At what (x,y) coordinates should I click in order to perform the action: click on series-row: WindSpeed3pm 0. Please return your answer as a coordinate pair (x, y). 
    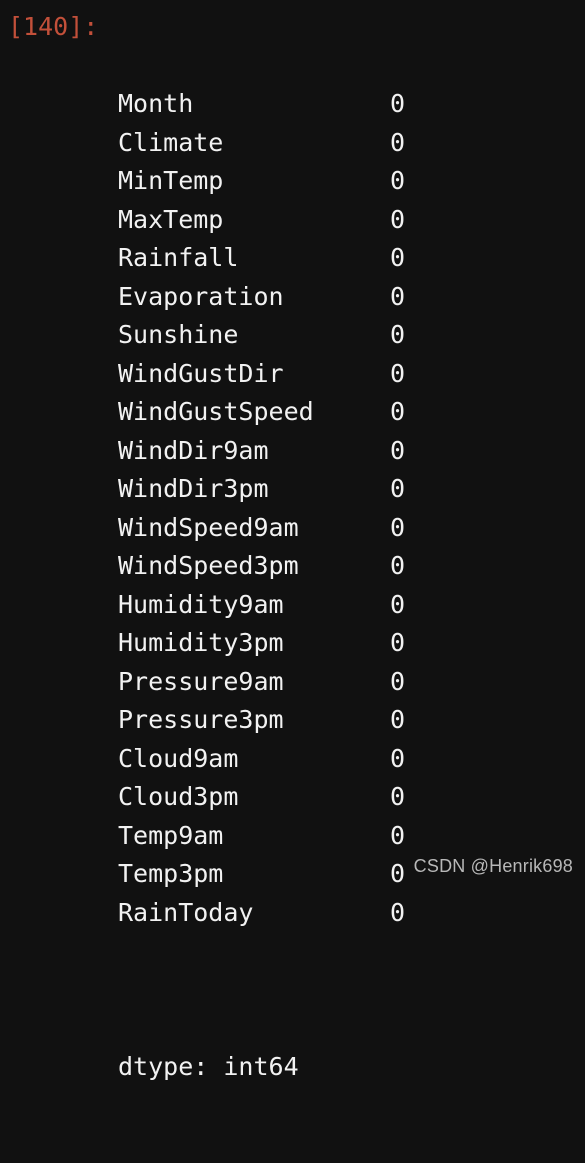
    Looking at the image, I should click on (261, 566).